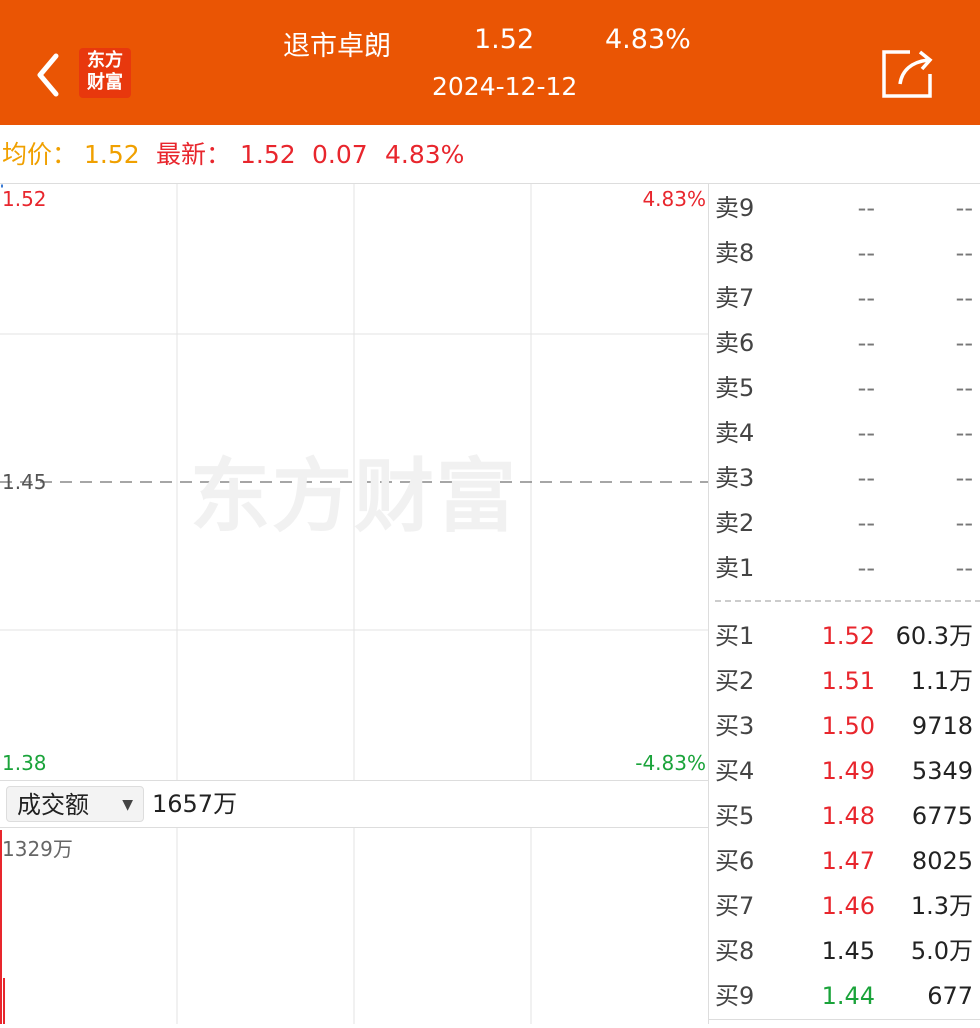  What do you see at coordinates (941, 681) in the screenshot?
I see `buy-level-volume: 1.1万` at bounding box center [941, 681].